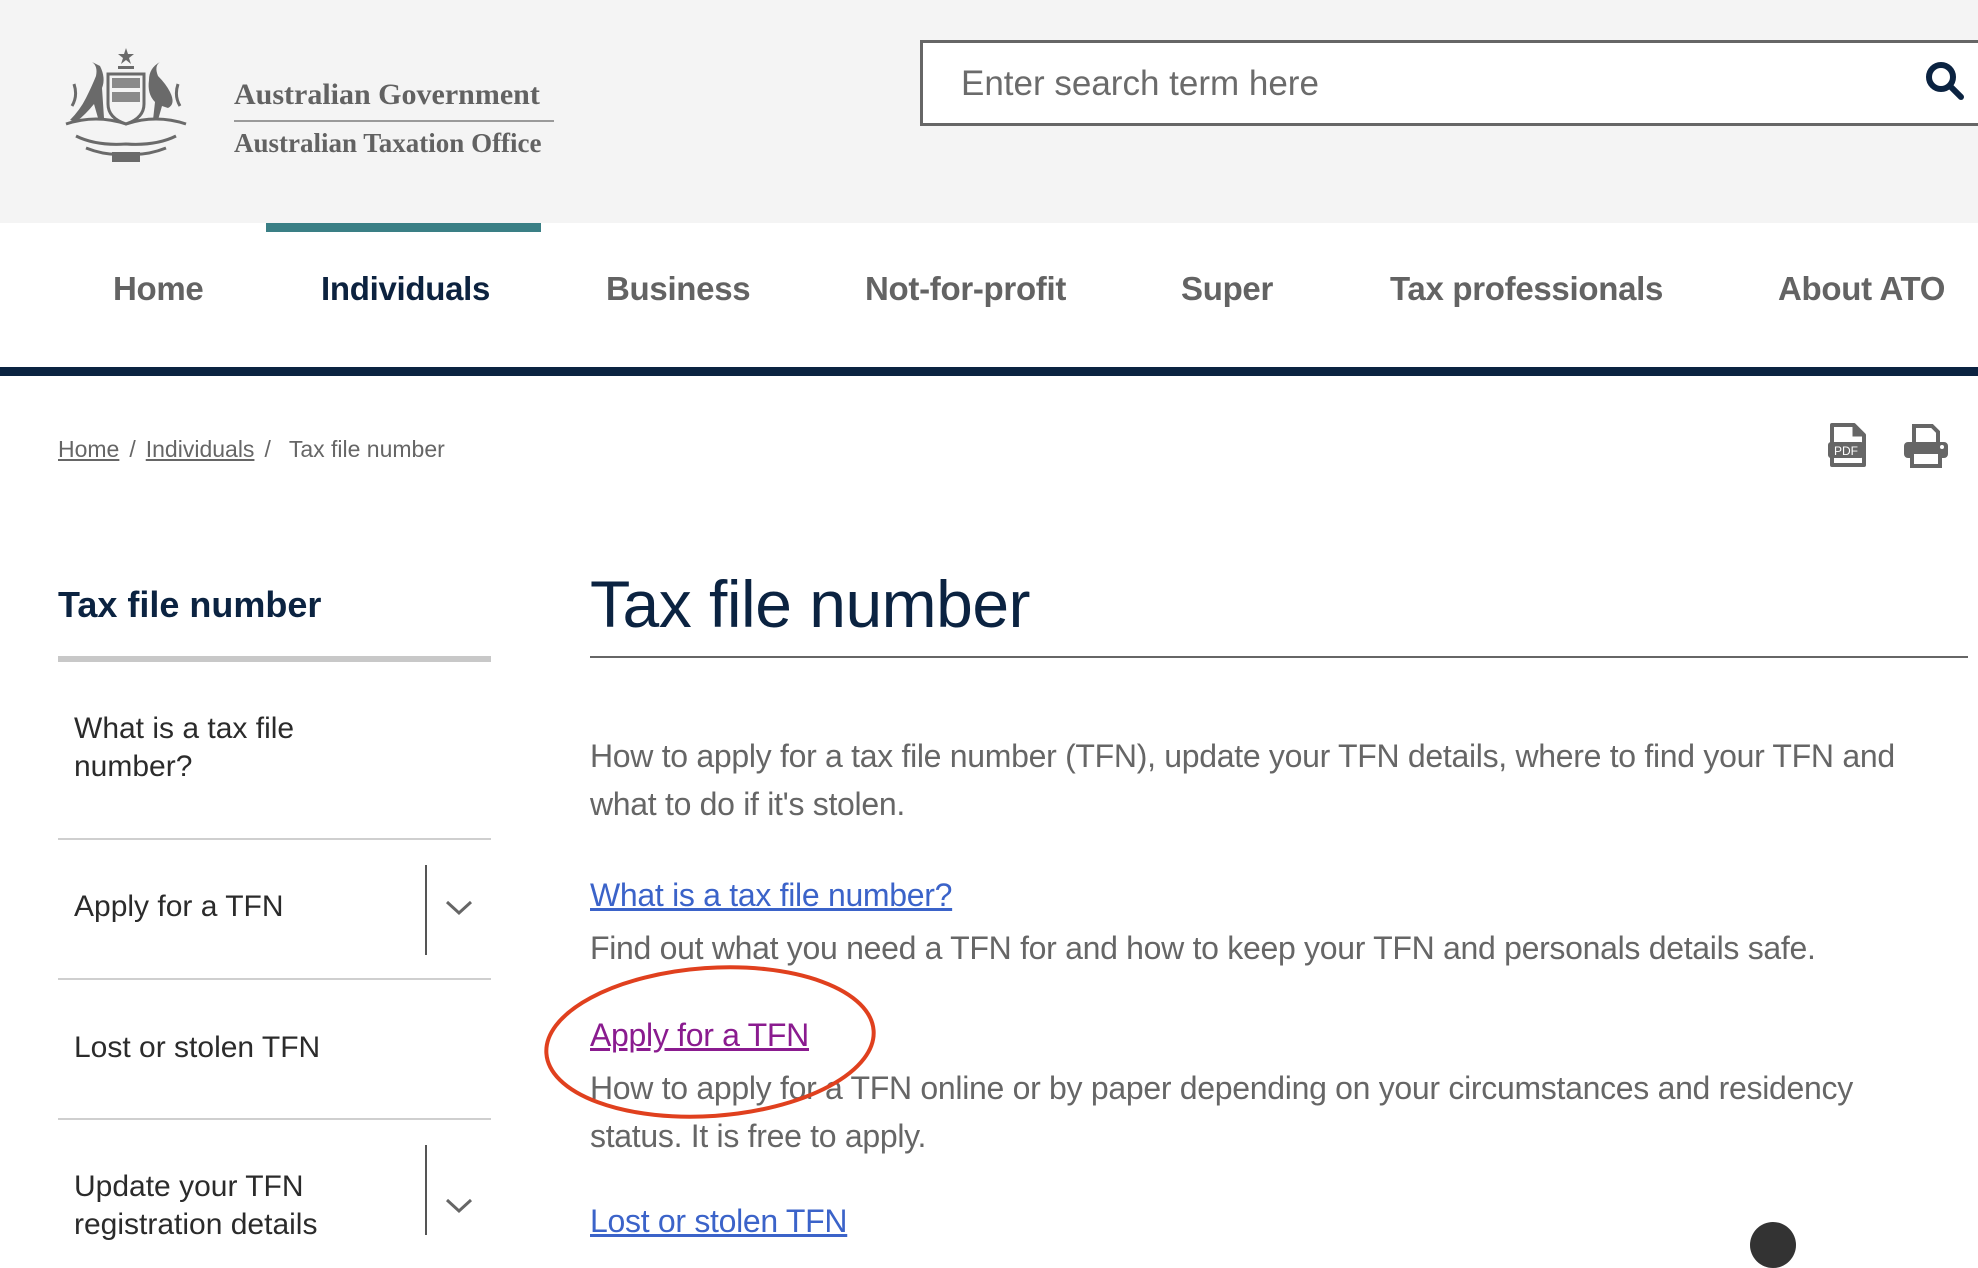 The image size is (1978, 1268). I want to click on logo-divider, so click(394, 121).